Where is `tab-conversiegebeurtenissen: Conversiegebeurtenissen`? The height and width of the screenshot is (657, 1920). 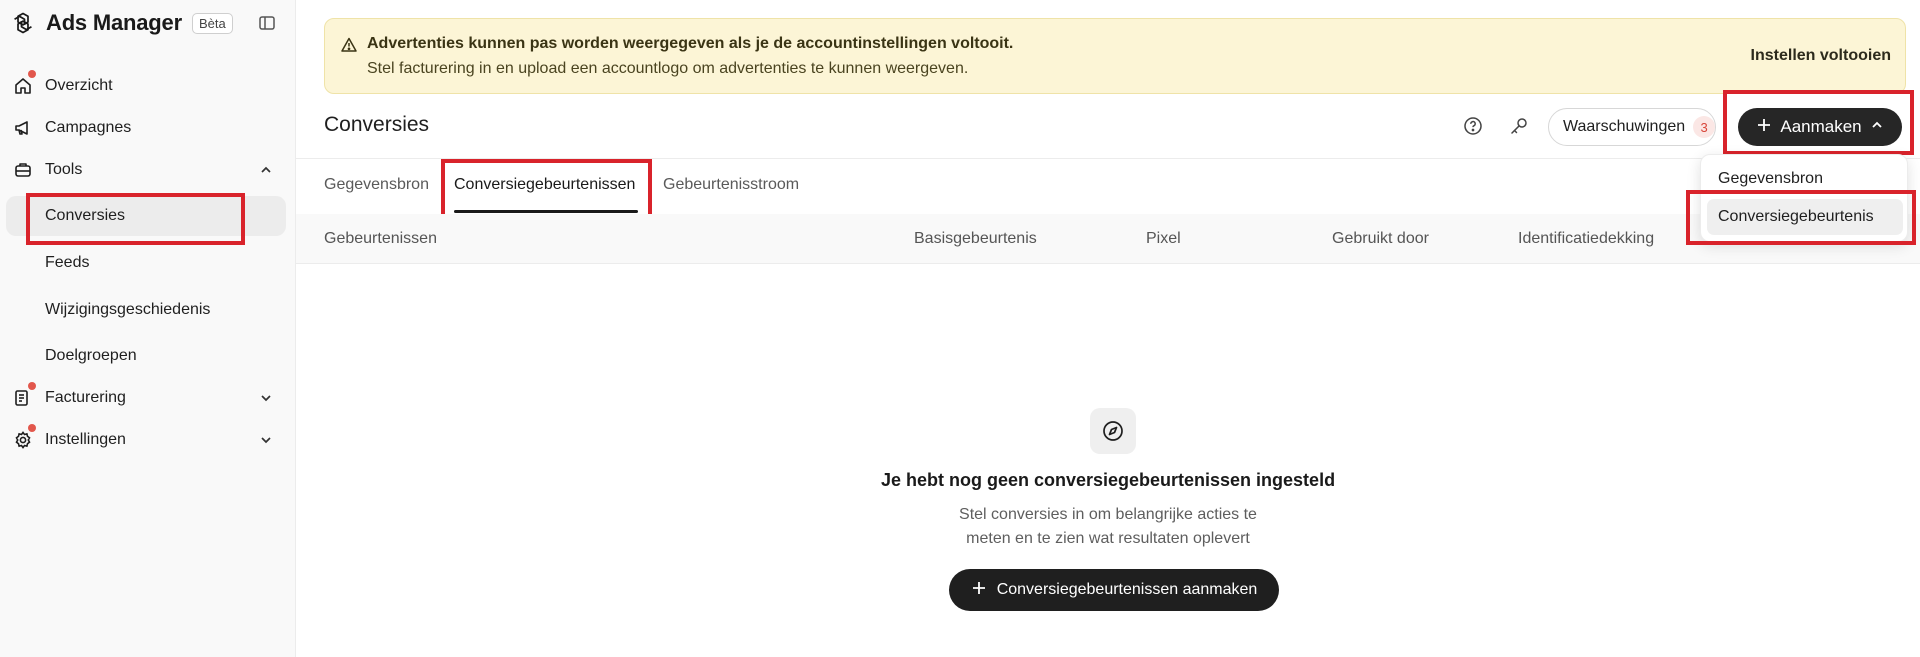
tab-conversiegebeurtenissen: Conversiegebeurtenissen is located at coordinates (544, 185).